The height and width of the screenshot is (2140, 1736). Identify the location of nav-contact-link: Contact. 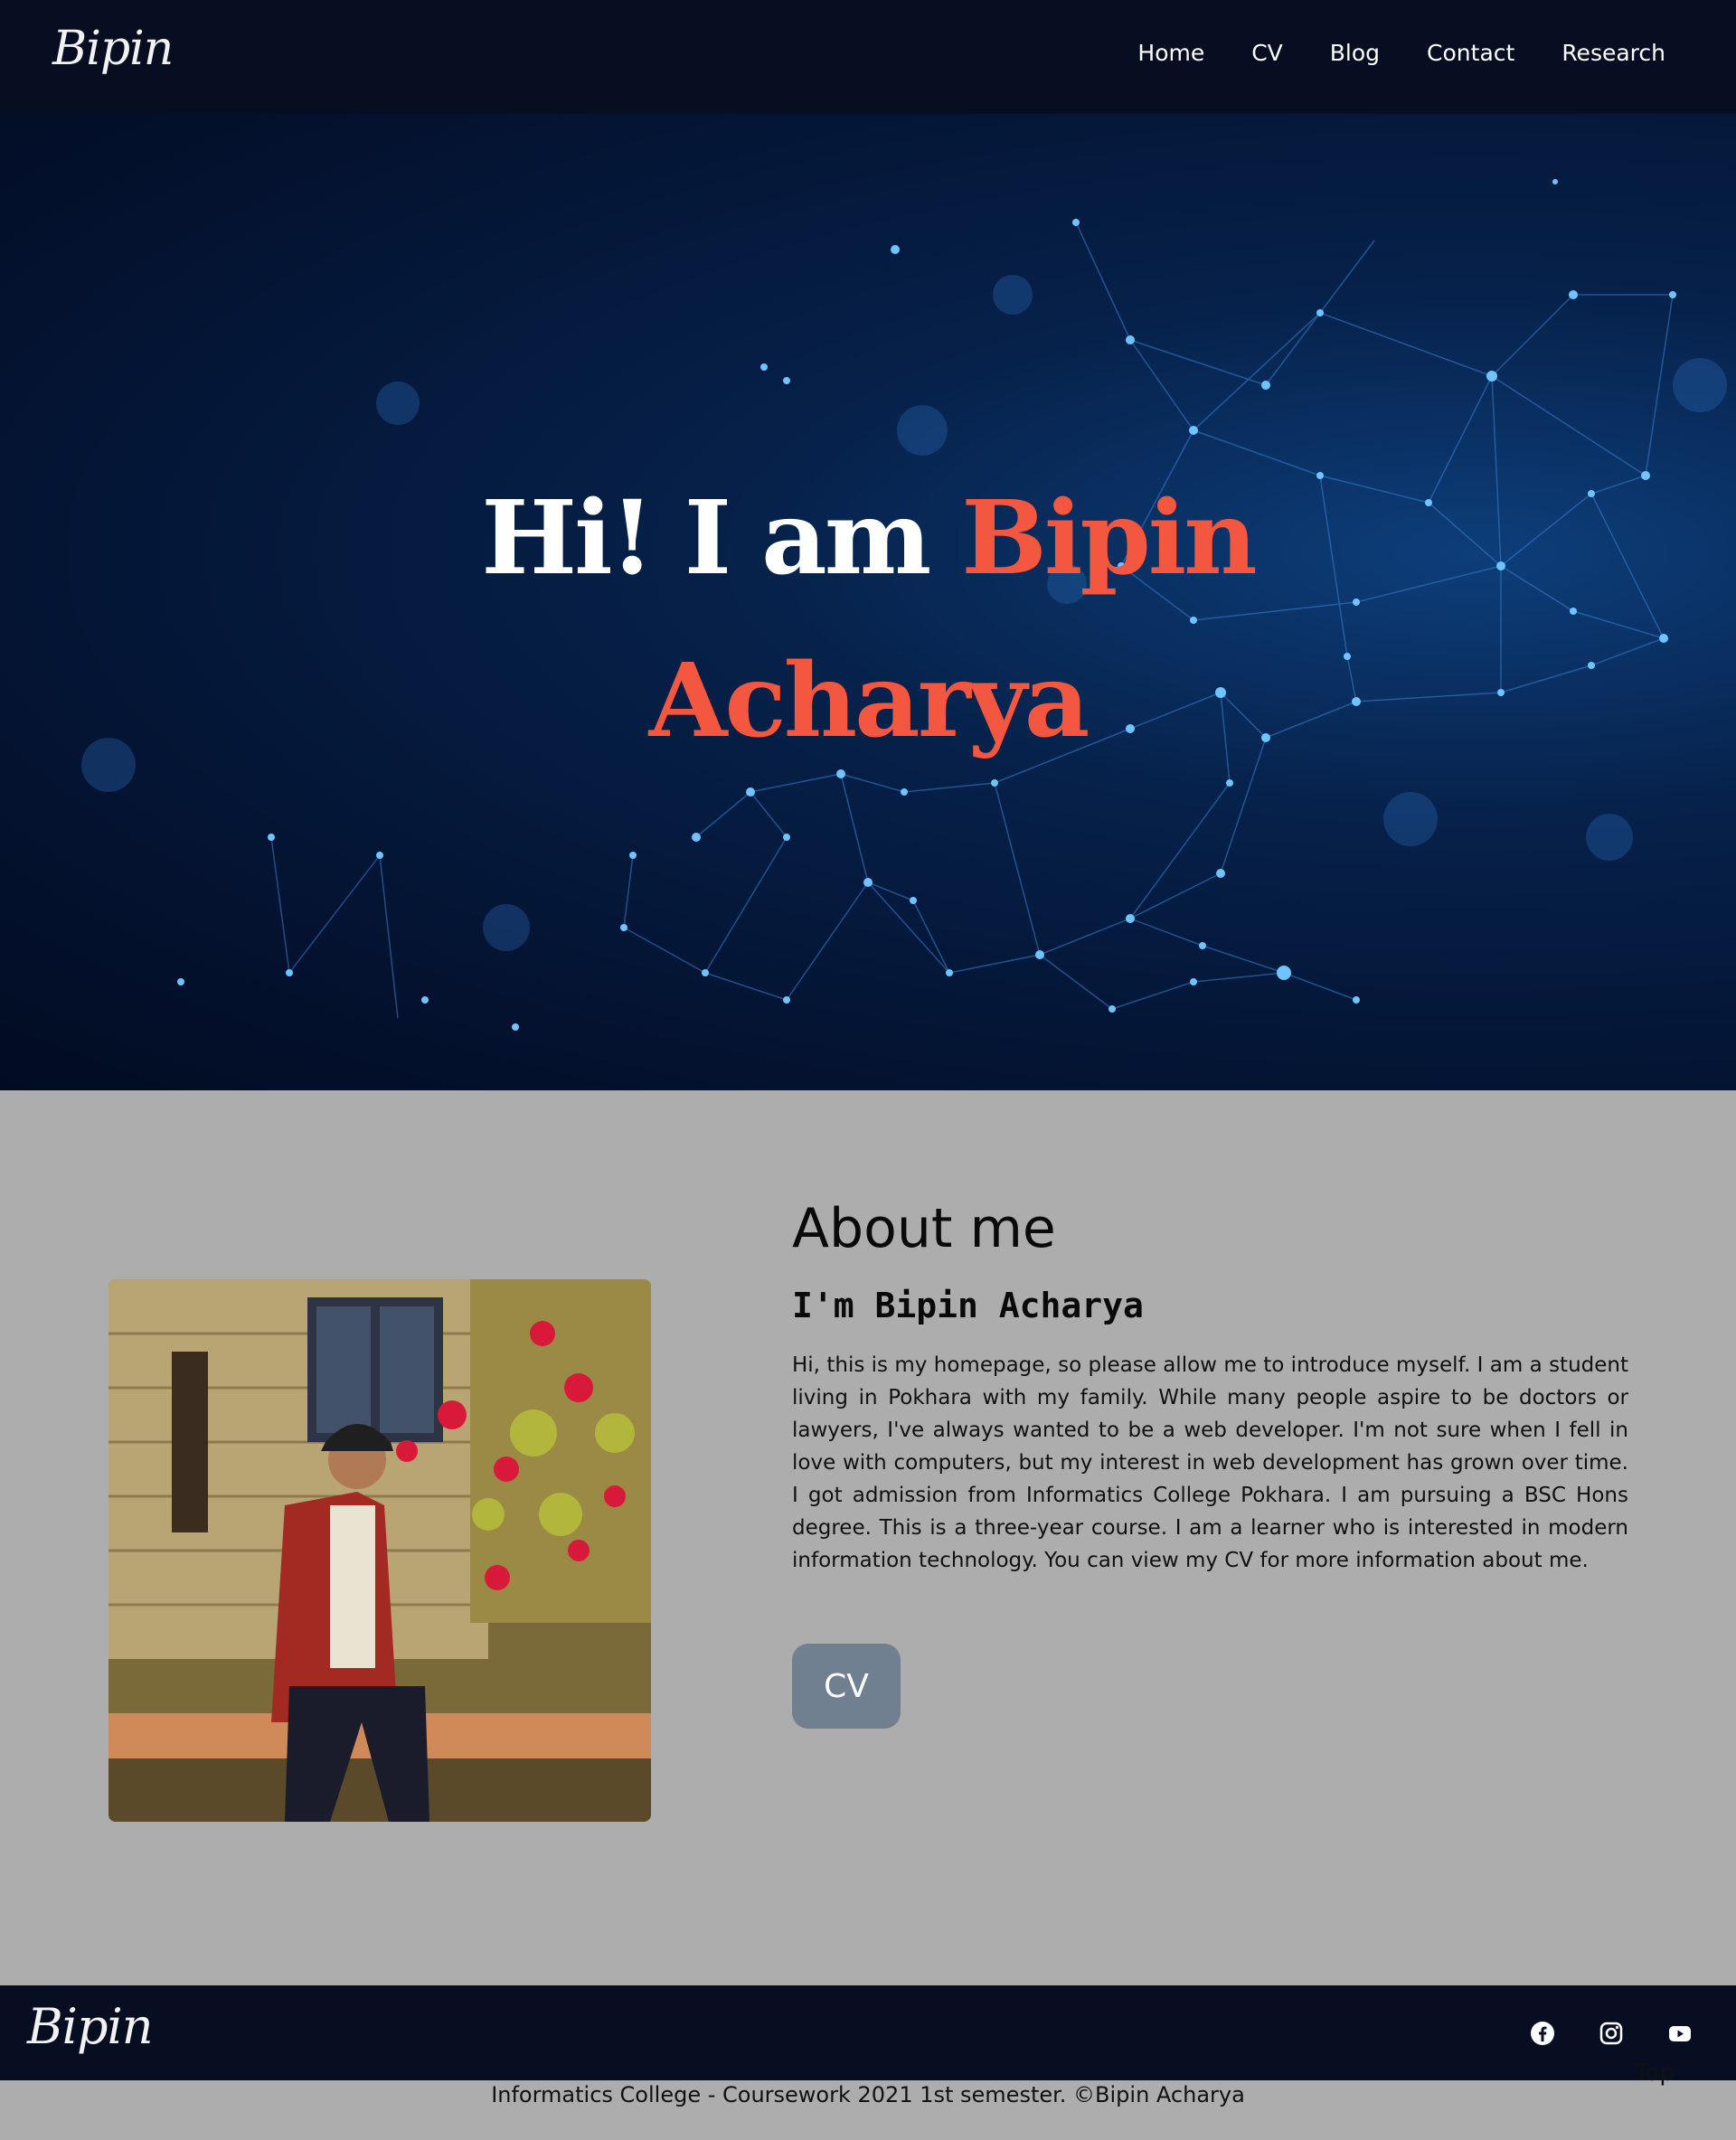
(1471, 53).